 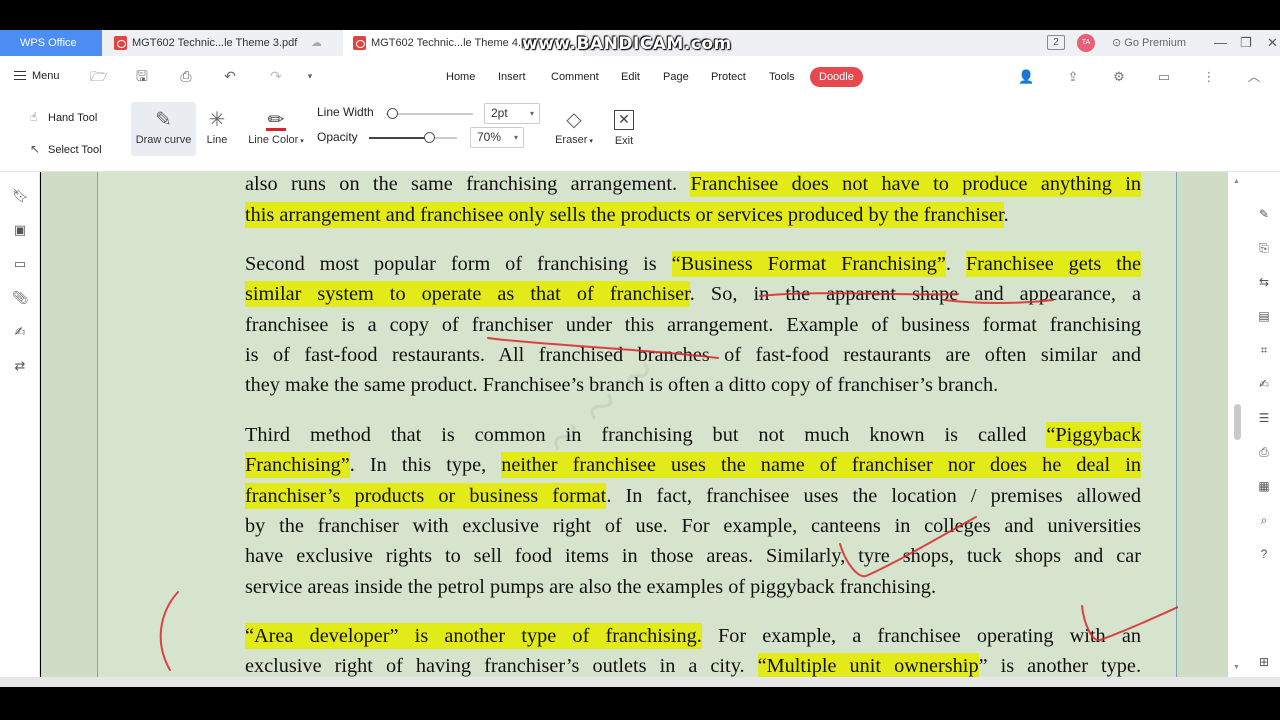 I want to click on quick-access-dropdown-icon: ▾, so click(x=310, y=76).